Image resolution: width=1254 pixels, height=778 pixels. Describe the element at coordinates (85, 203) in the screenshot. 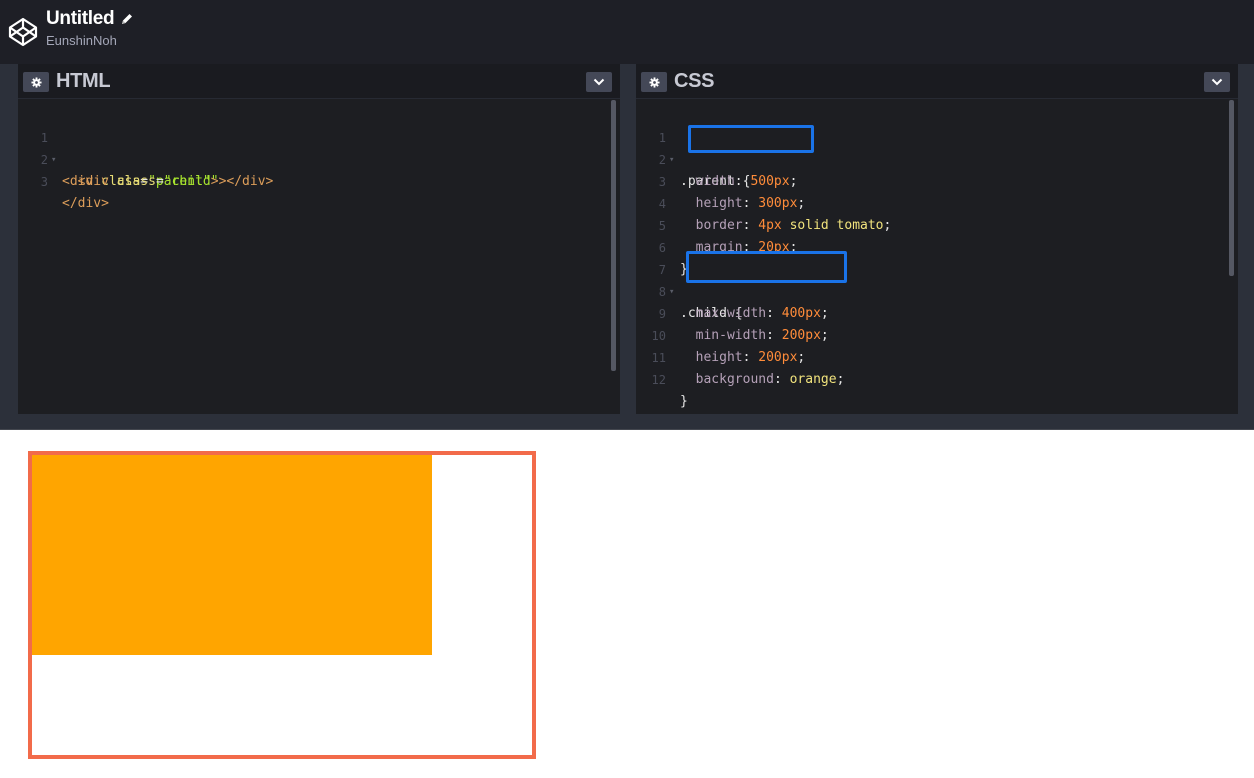

I see `code-text: </div>` at that location.